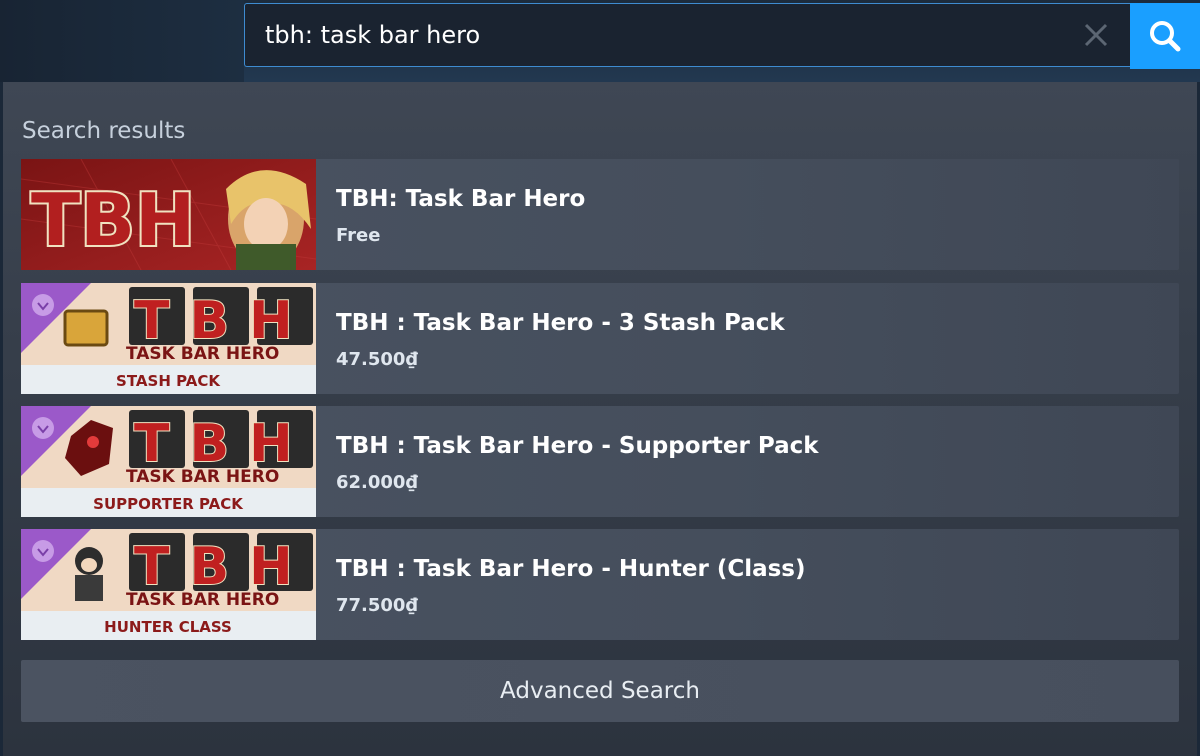  Describe the element at coordinates (168, 627) in the screenshot. I see `svg-text: HUNTER CLASS` at that location.